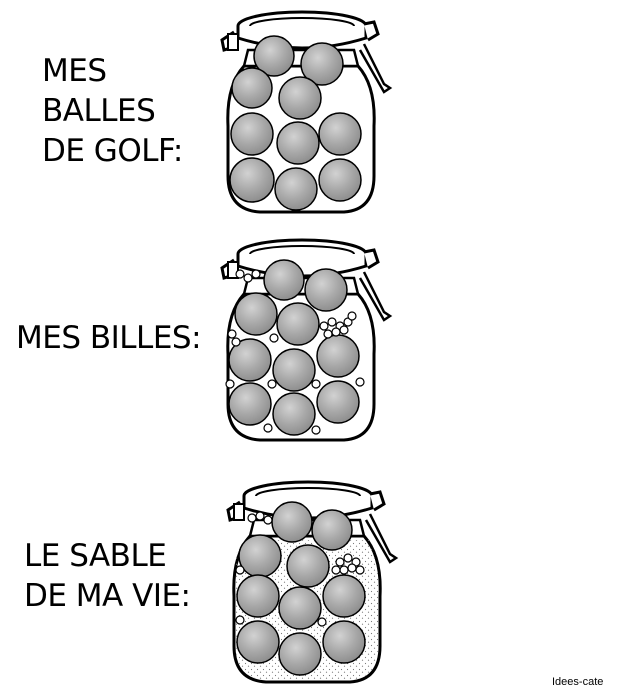  What do you see at coordinates (95, 556) in the screenshot?
I see `caption-sand-line-1: LE SABLE` at bounding box center [95, 556].